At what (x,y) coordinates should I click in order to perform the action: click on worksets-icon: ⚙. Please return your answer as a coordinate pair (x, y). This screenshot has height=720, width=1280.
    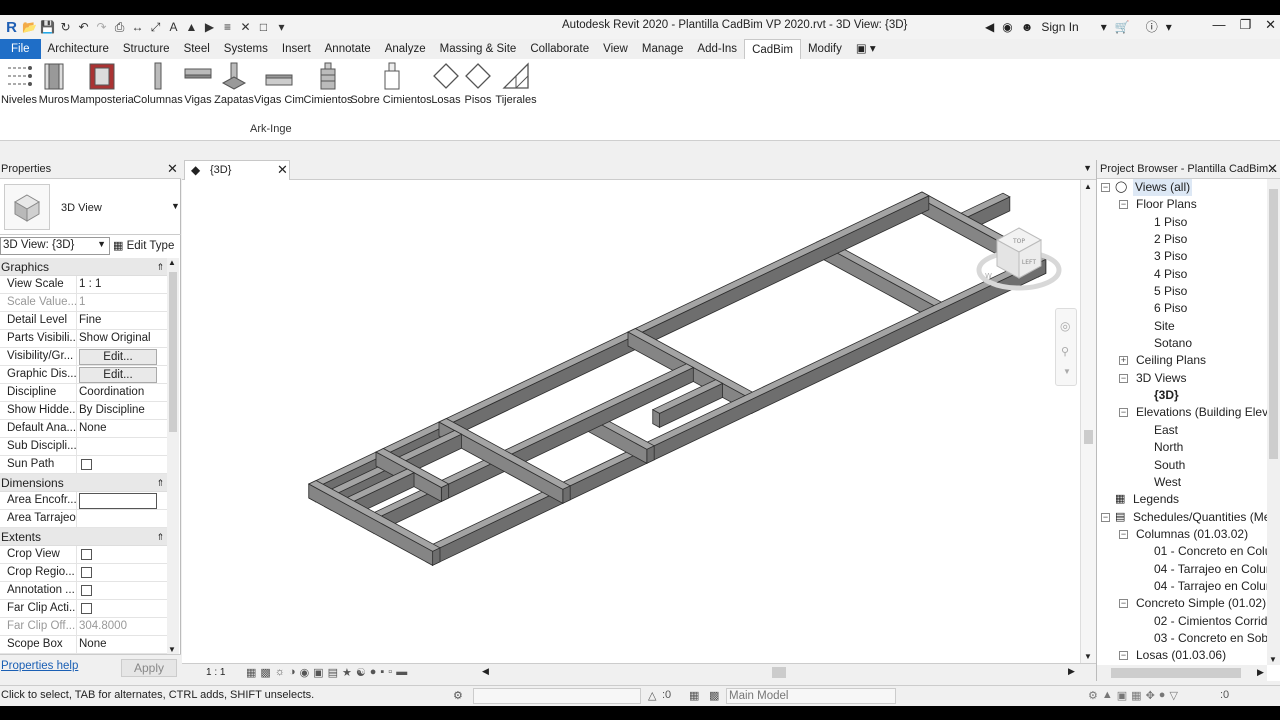
    Looking at the image, I should click on (458, 695).